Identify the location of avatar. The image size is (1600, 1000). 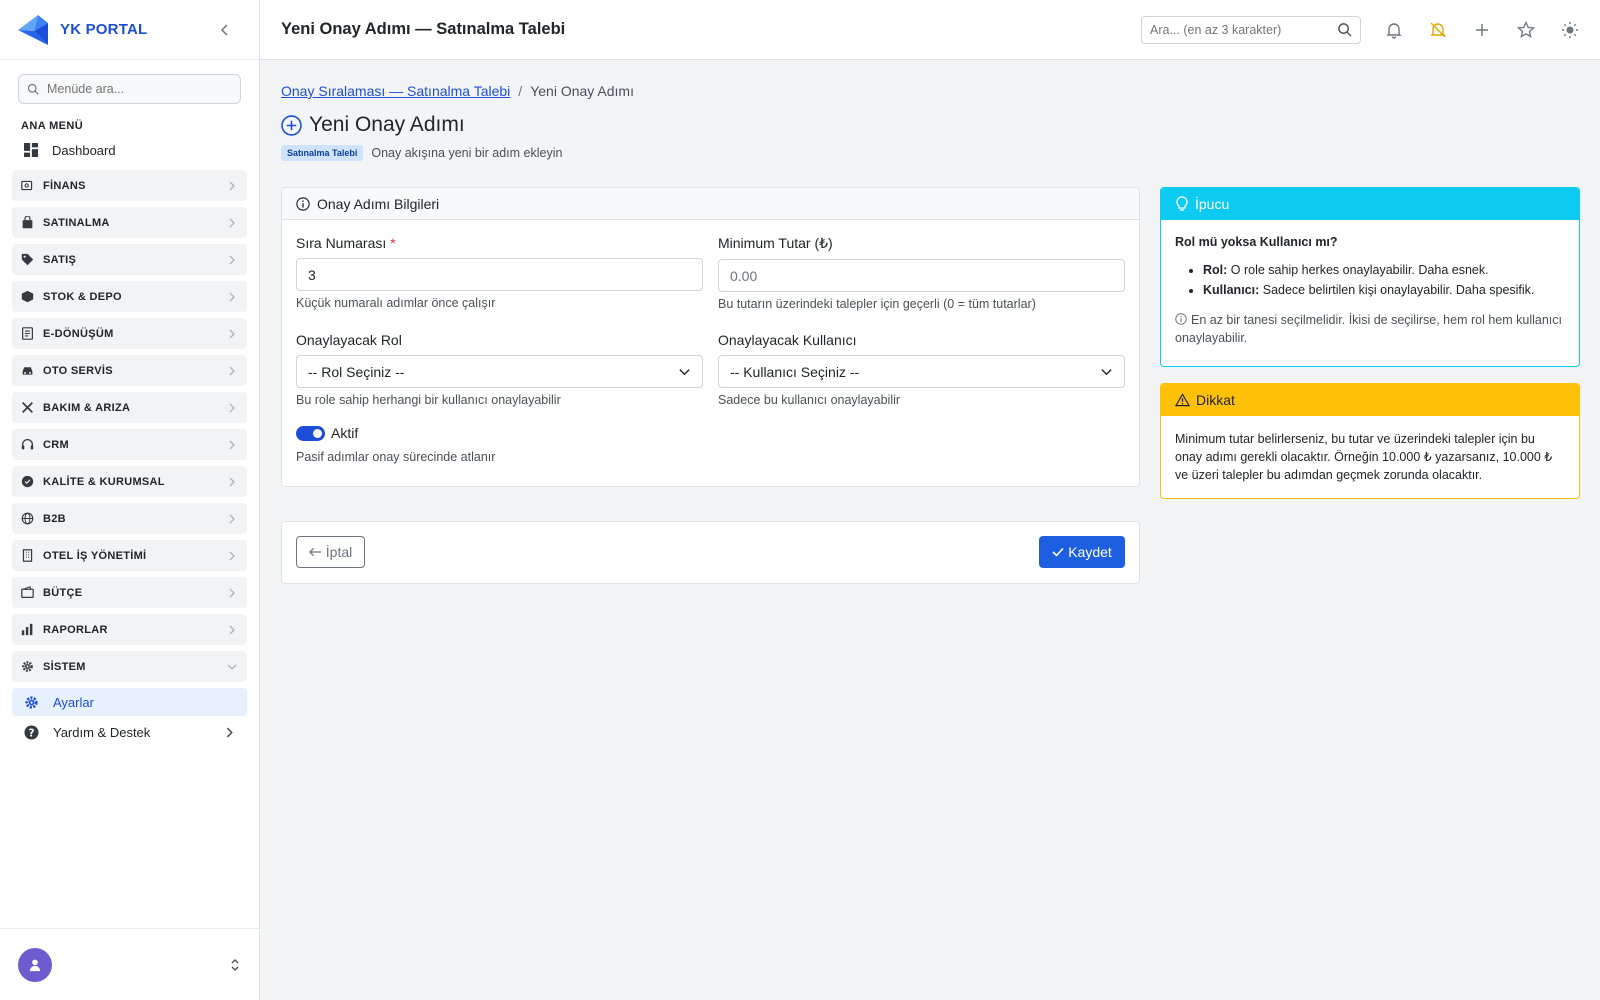
(35, 964).